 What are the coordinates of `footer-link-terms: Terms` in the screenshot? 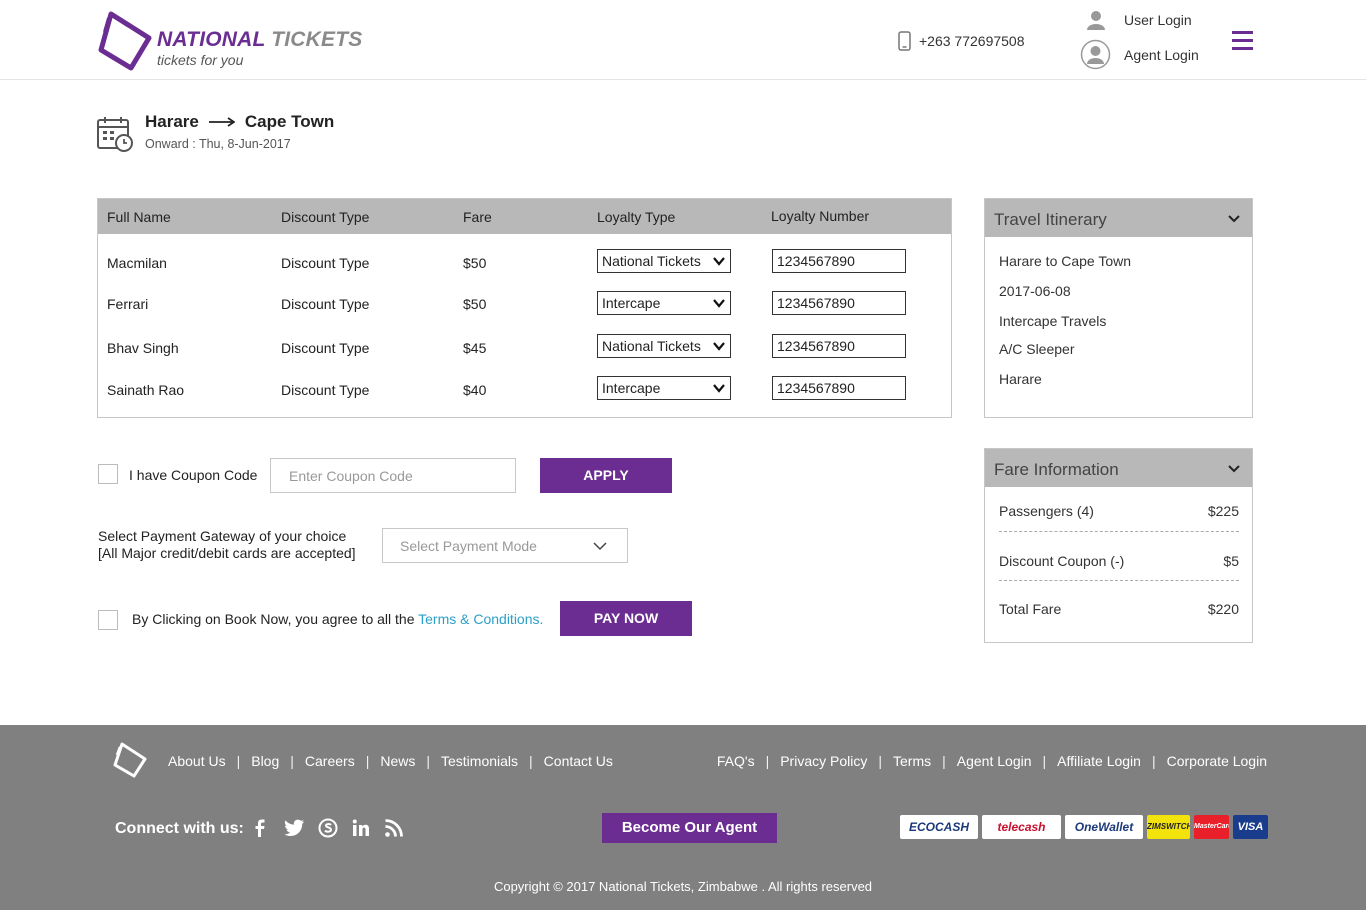 It's located at (912, 761).